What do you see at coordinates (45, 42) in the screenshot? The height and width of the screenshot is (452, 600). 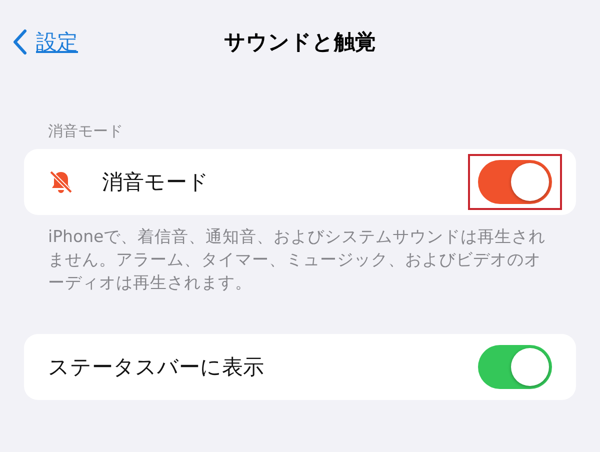 I see `back-link: 設定` at bounding box center [45, 42].